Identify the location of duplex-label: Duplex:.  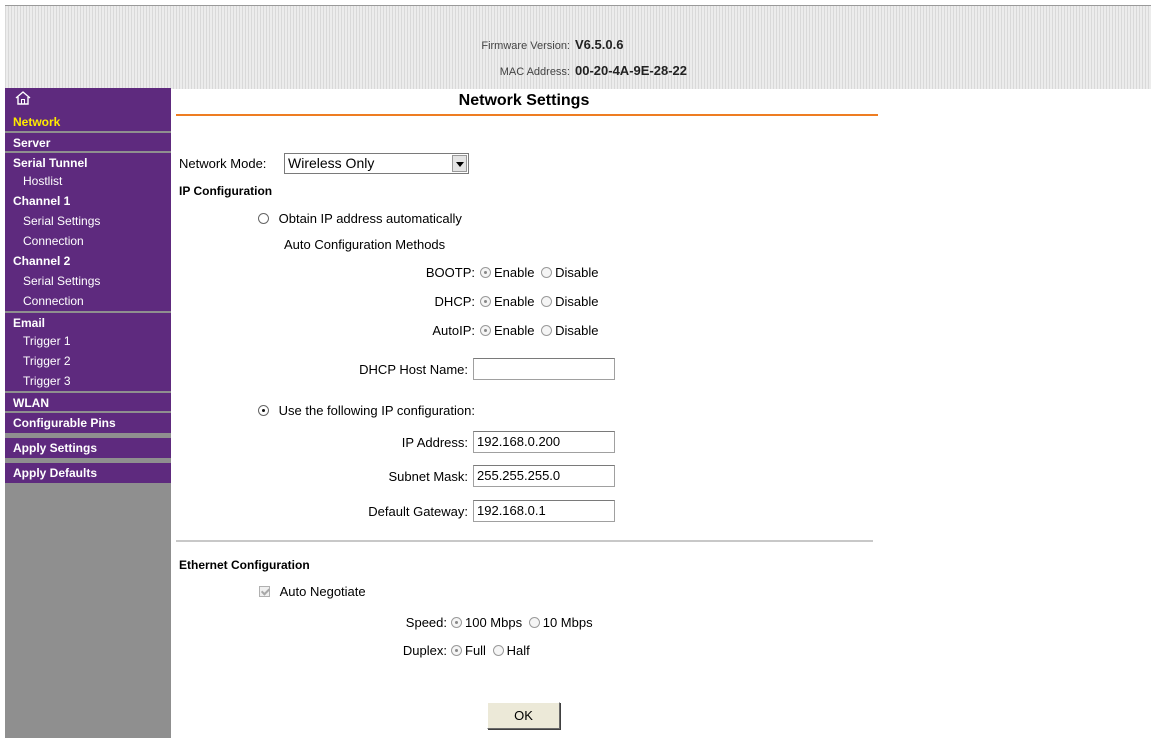
(424, 650).